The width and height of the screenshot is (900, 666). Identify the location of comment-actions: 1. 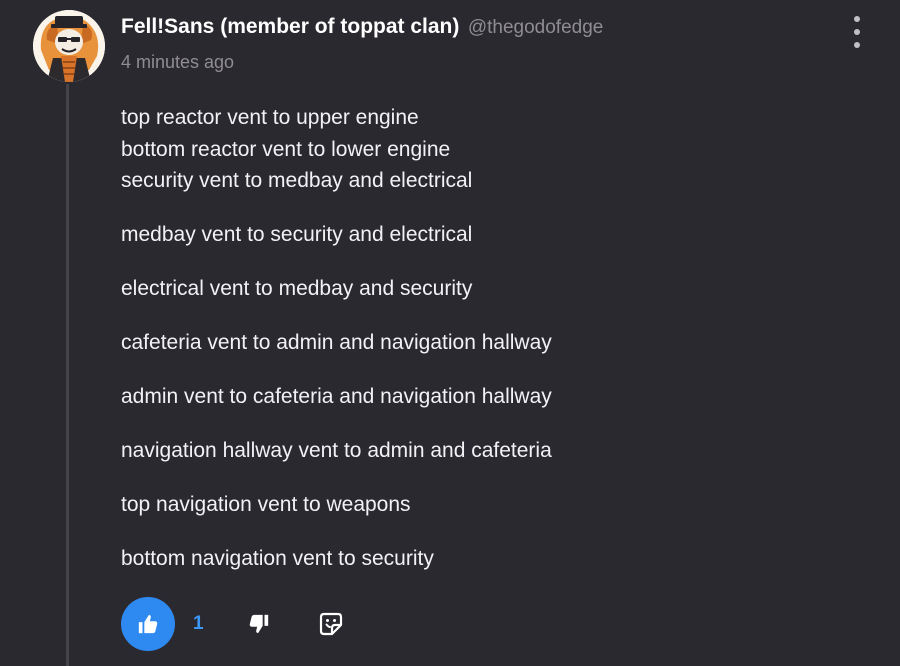
(236, 624).